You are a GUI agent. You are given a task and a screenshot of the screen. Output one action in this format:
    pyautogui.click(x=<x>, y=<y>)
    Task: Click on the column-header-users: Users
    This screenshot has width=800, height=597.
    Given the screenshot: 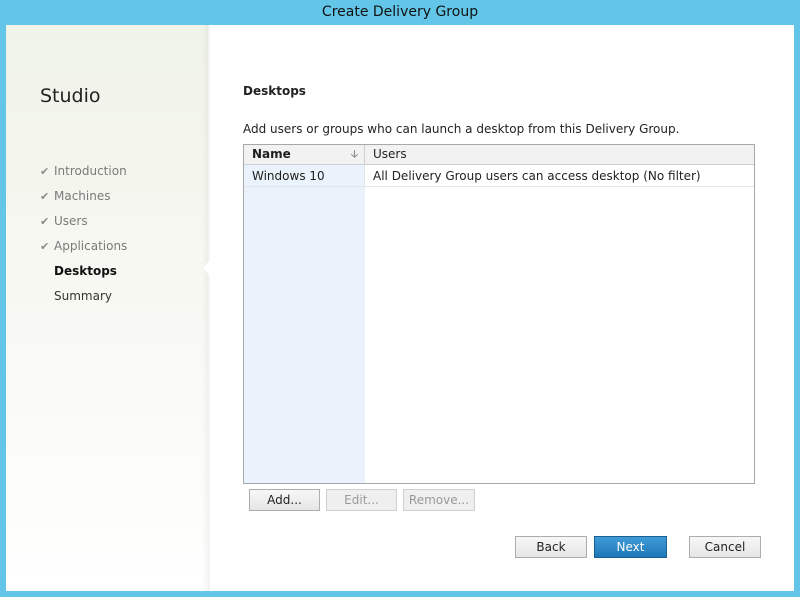 What is the action you would take?
    pyautogui.click(x=559, y=154)
    